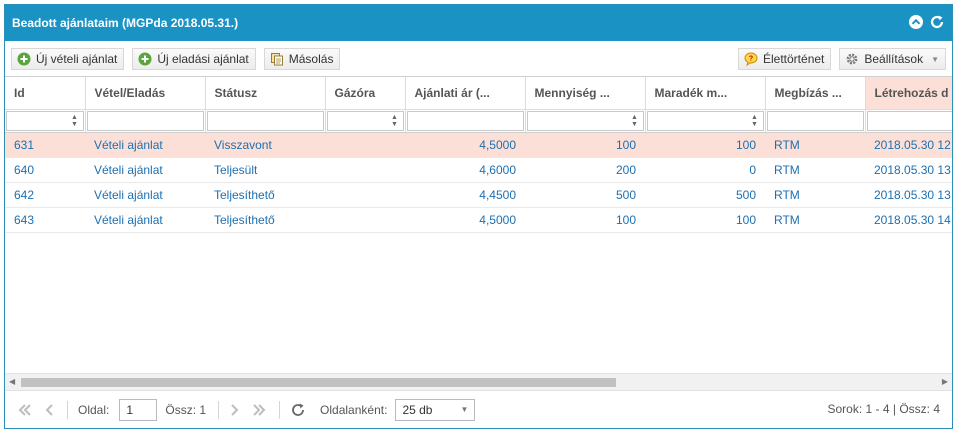  What do you see at coordinates (916, 22) in the screenshot?
I see `collapse-up-icon` at bounding box center [916, 22].